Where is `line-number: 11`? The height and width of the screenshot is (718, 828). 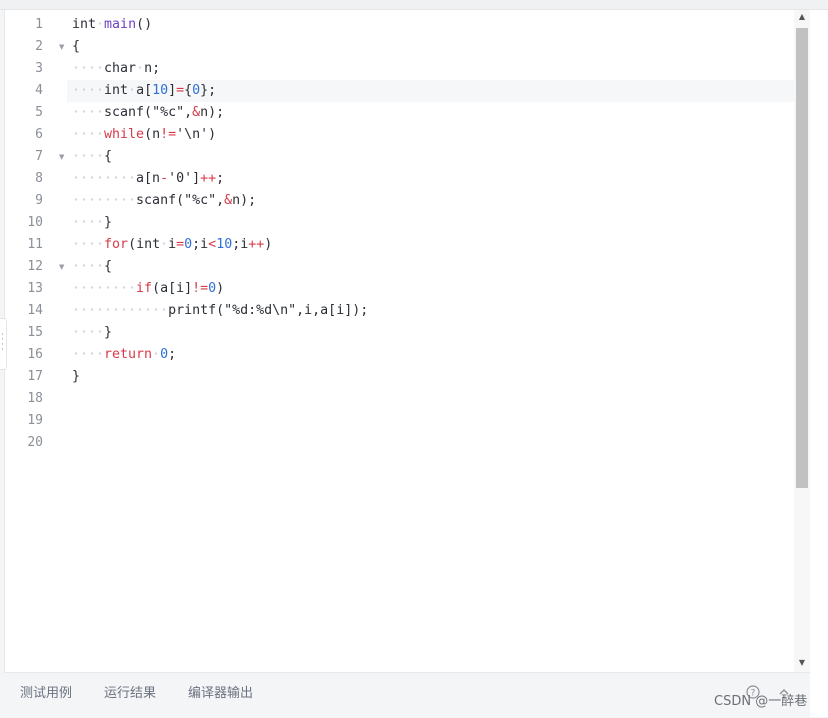 line-number: 11 is located at coordinates (35, 244).